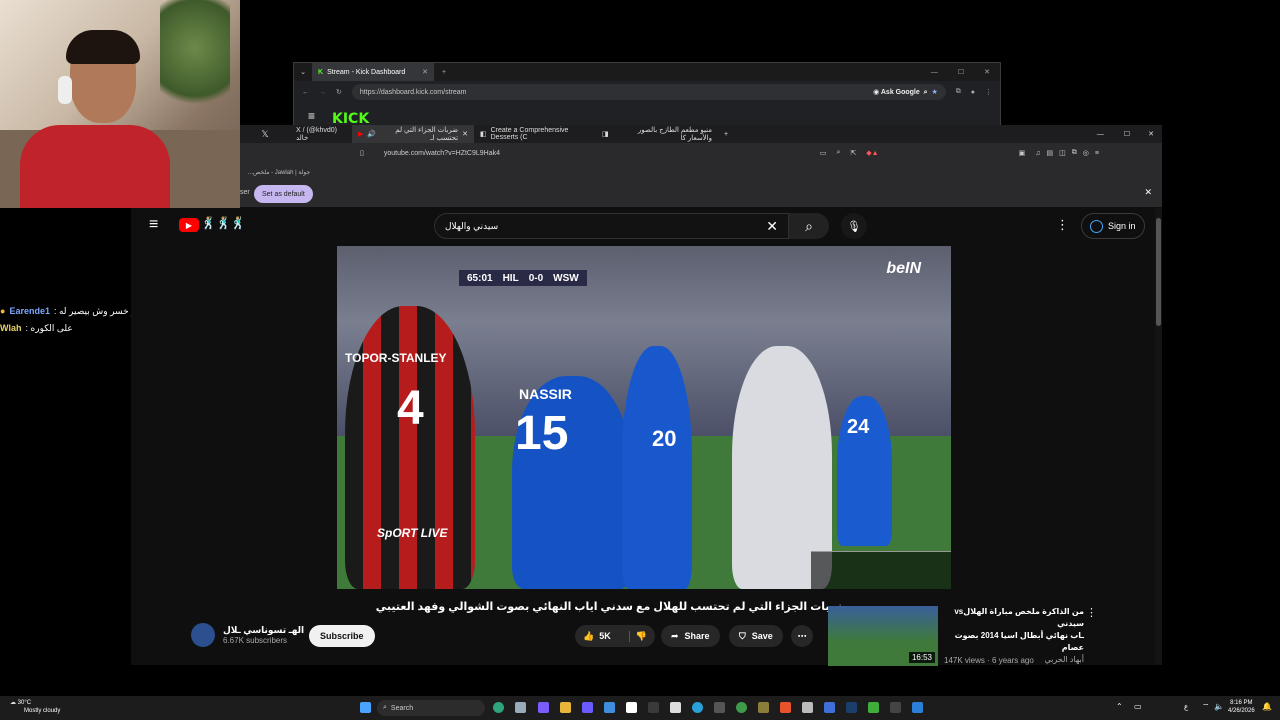 The height and width of the screenshot is (720, 1280). Describe the element at coordinates (565, 707) in the screenshot. I see `explorer-icon` at that location.